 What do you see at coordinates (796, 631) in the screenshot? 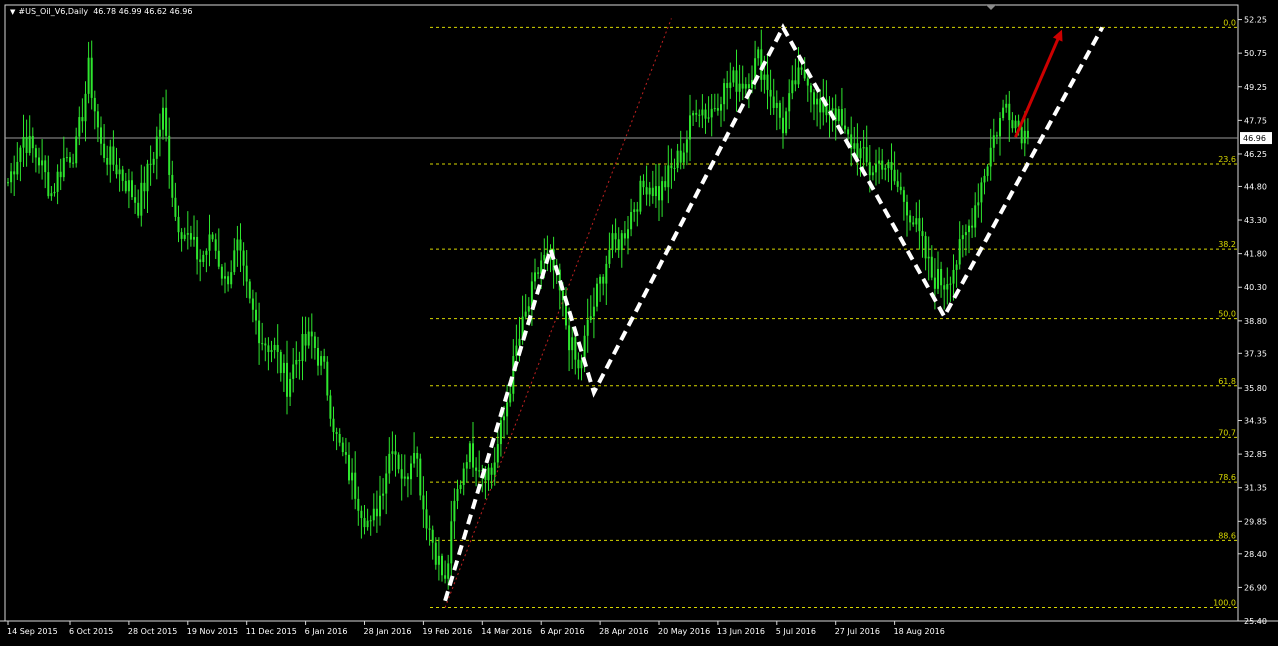
I see `x-axis-label: 5 Jul 2016` at bounding box center [796, 631].